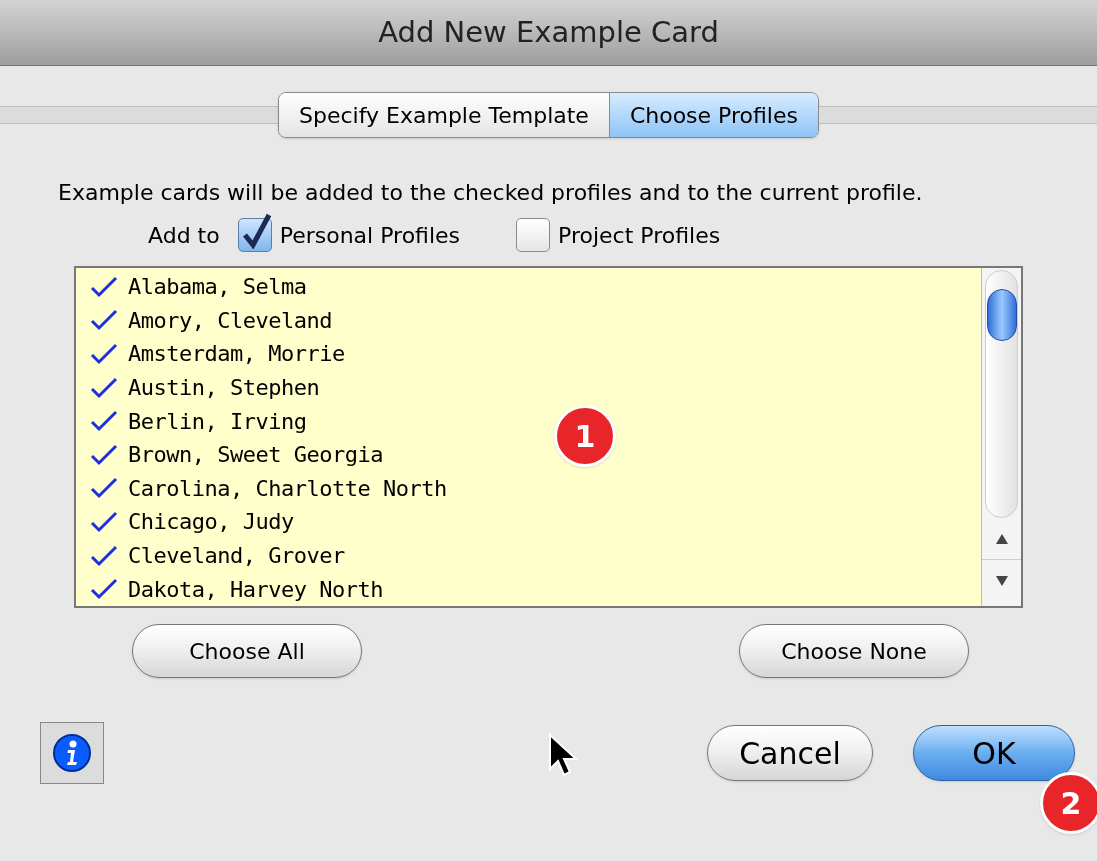 This screenshot has width=1097, height=861. What do you see at coordinates (1001, 581) in the screenshot?
I see `scroll-down-icon` at bounding box center [1001, 581].